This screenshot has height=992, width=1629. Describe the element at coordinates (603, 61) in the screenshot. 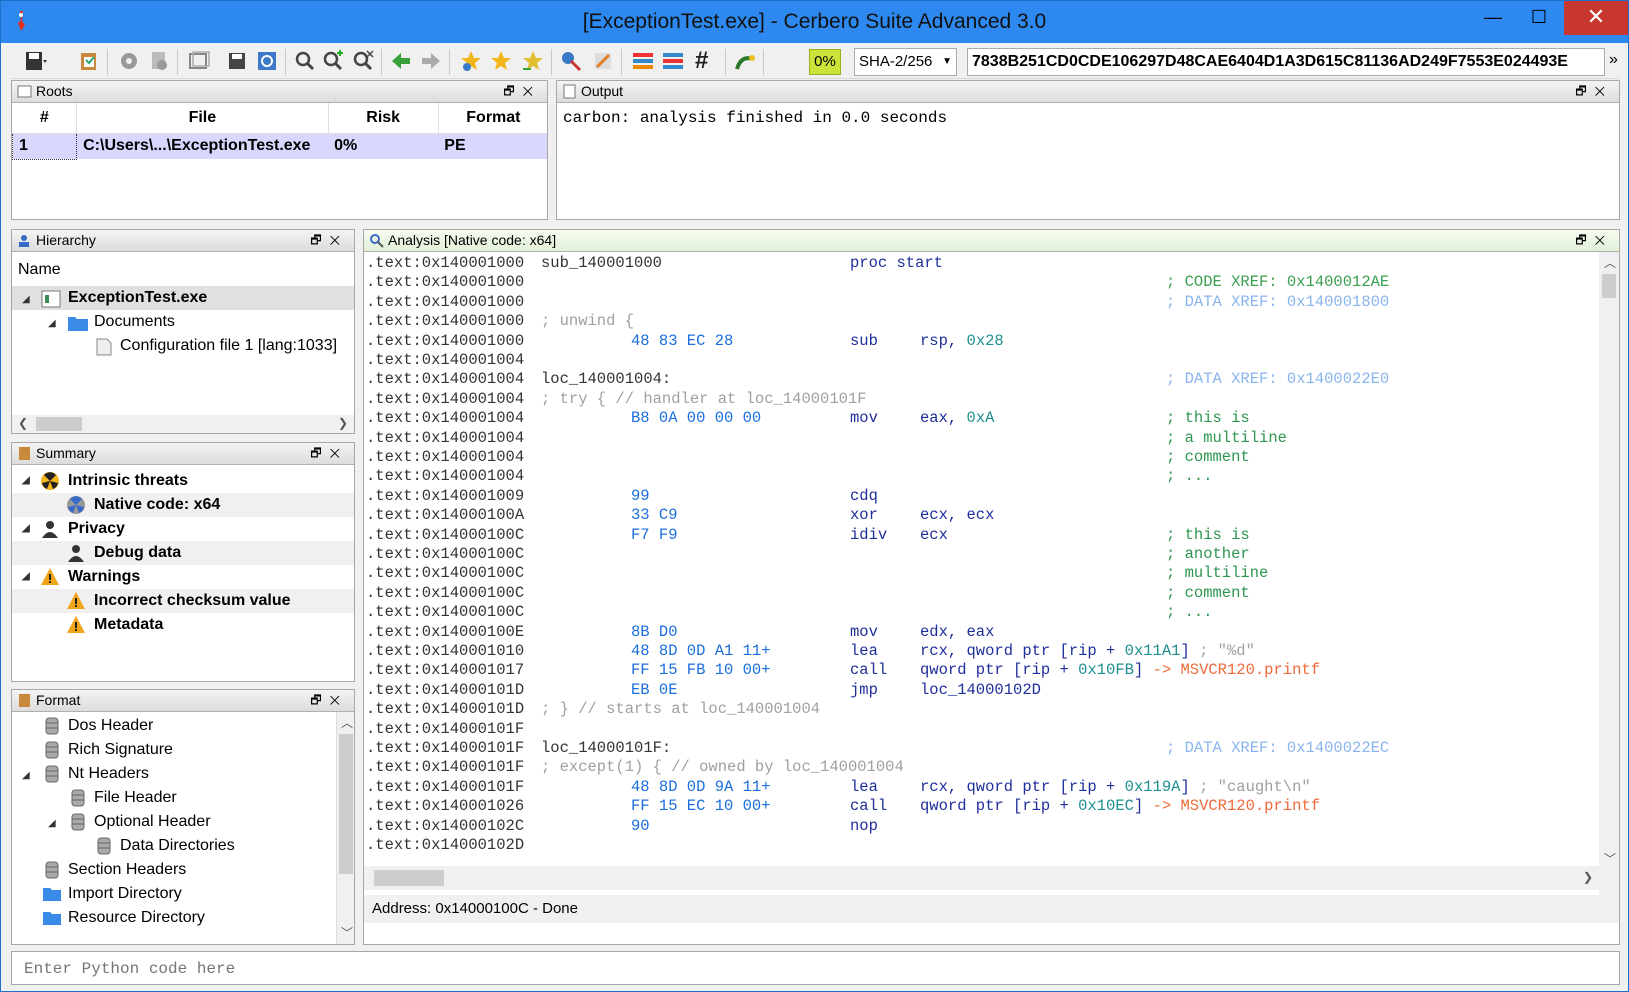

I see `edit-pencil-icon` at that location.